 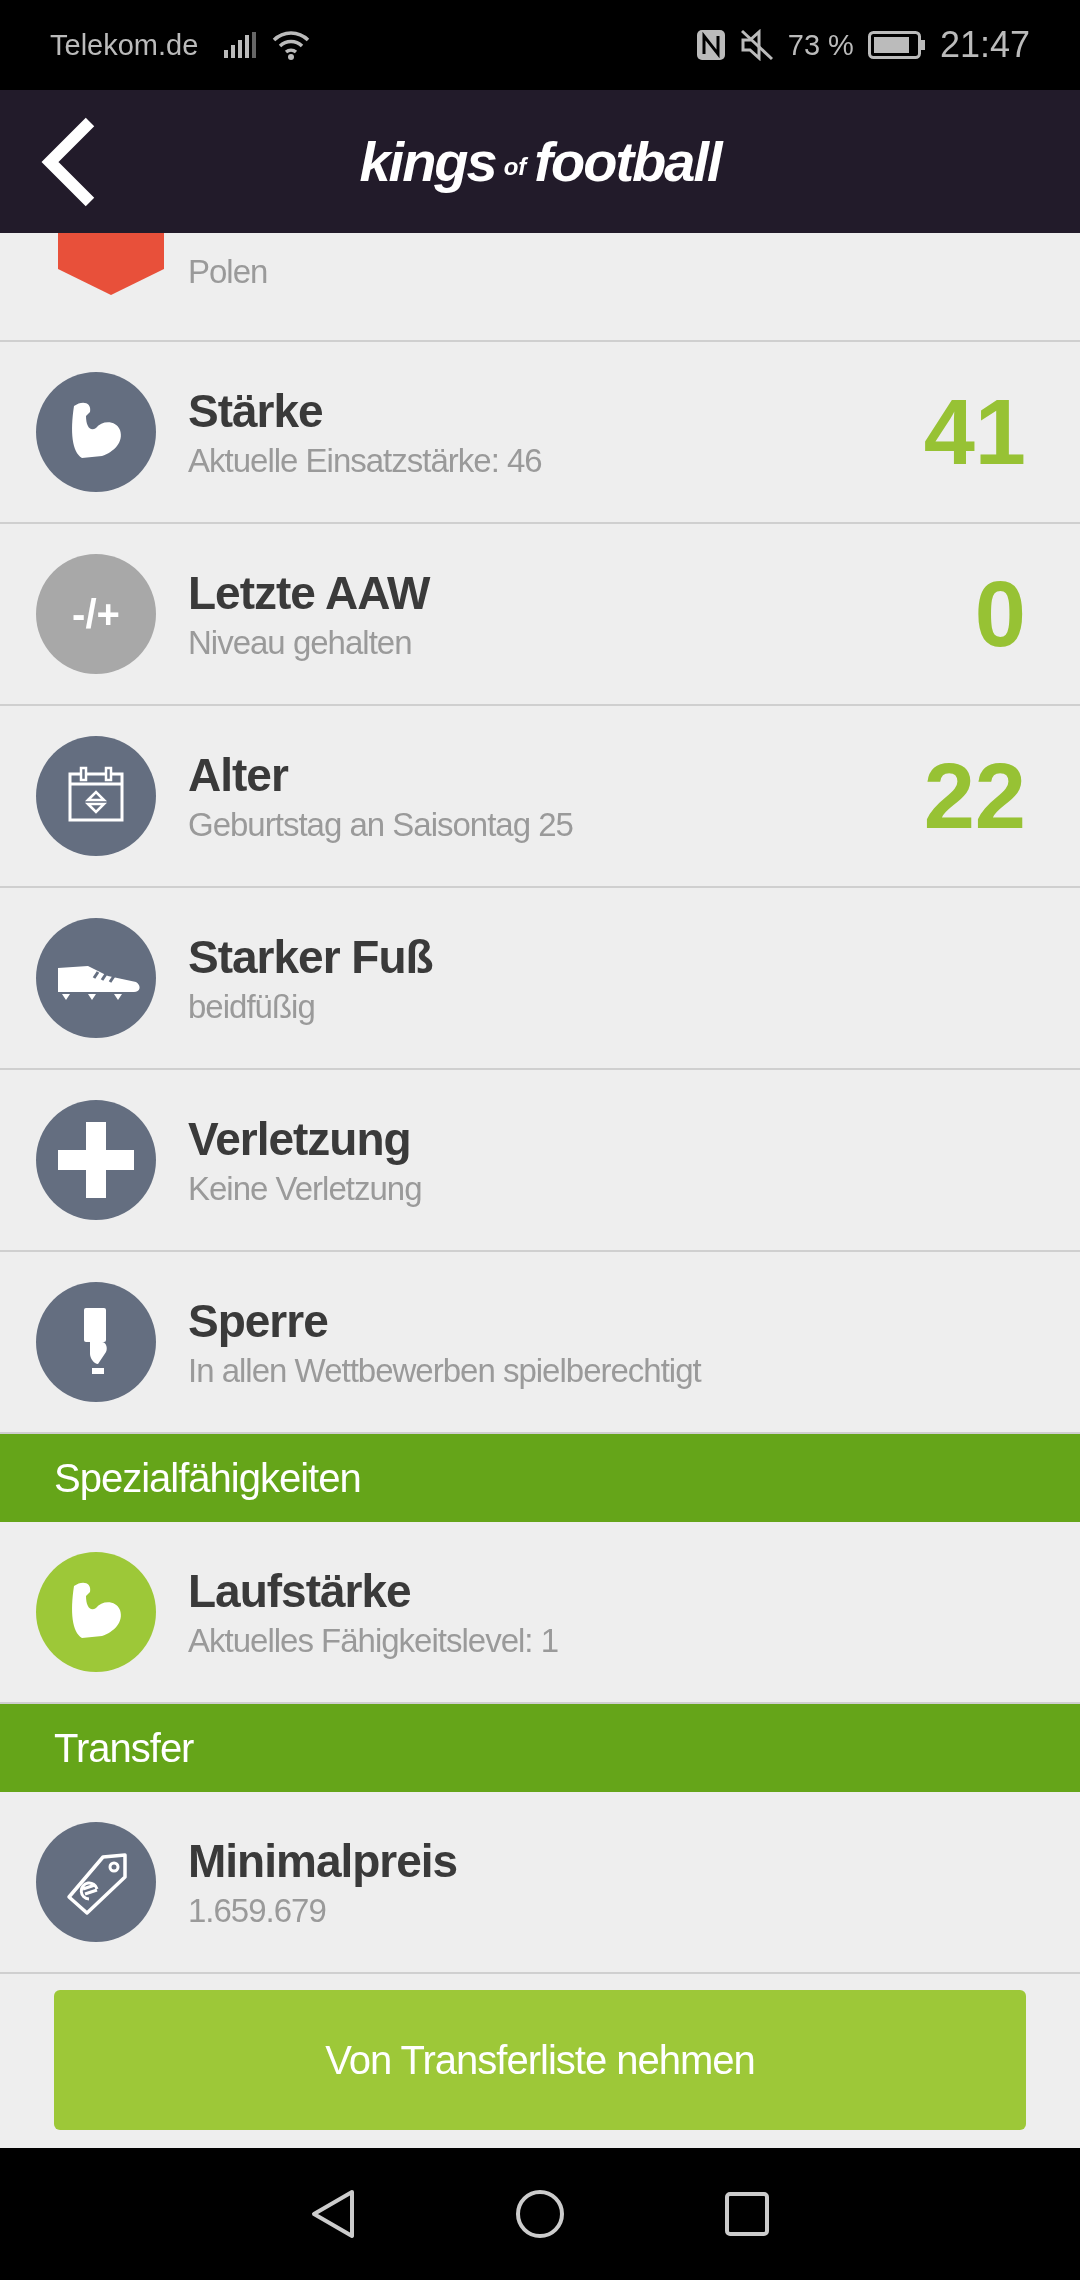 What do you see at coordinates (756, 45) in the screenshot?
I see `mute-icon` at bounding box center [756, 45].